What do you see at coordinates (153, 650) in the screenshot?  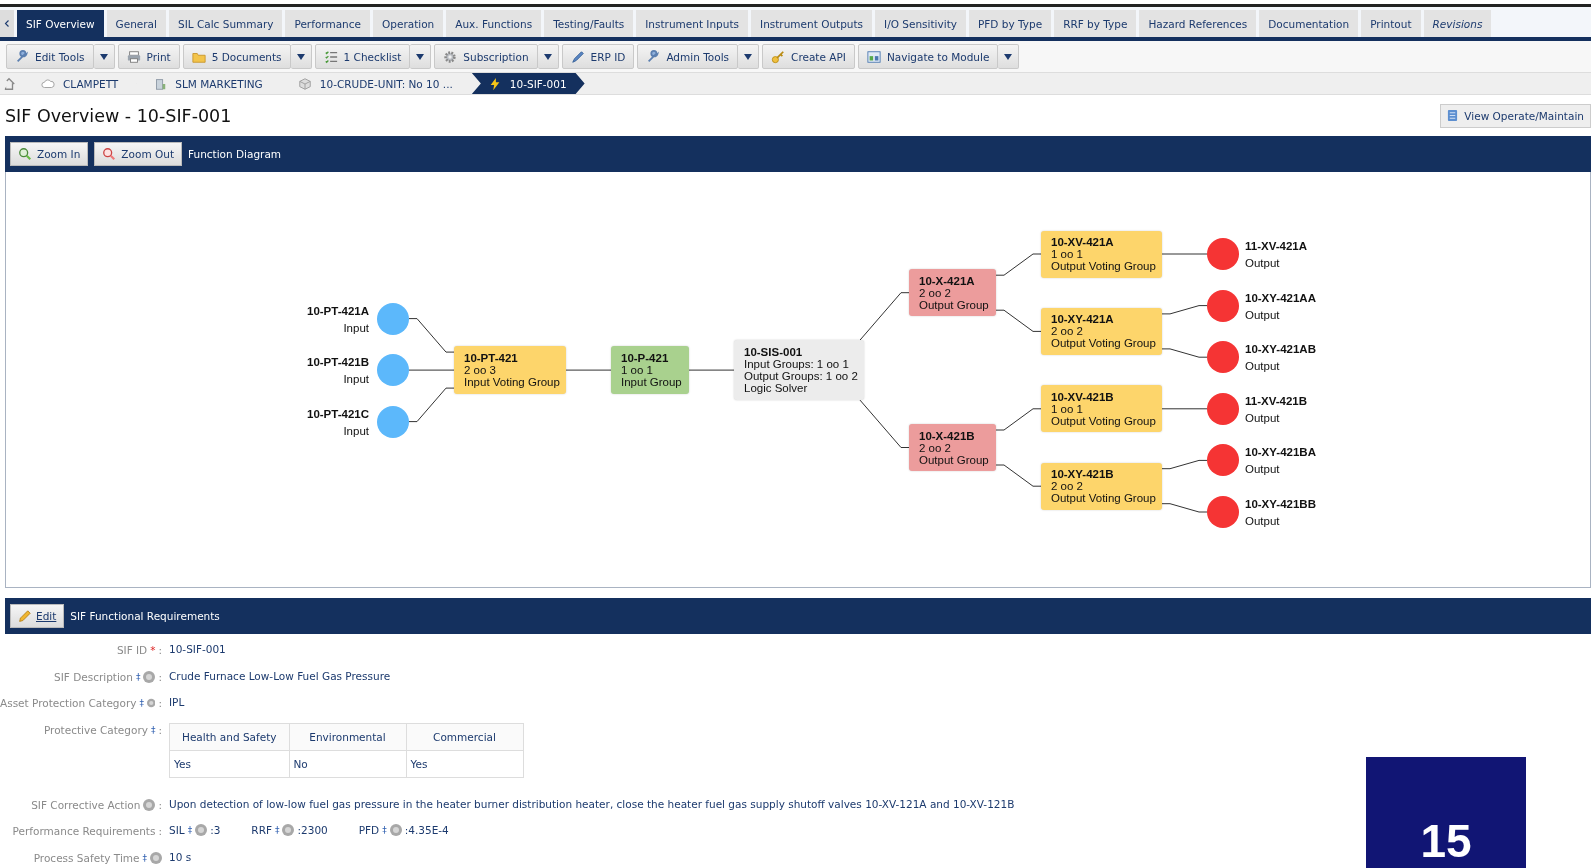 I see `field-marker: *` at bounding box center [153, 650].